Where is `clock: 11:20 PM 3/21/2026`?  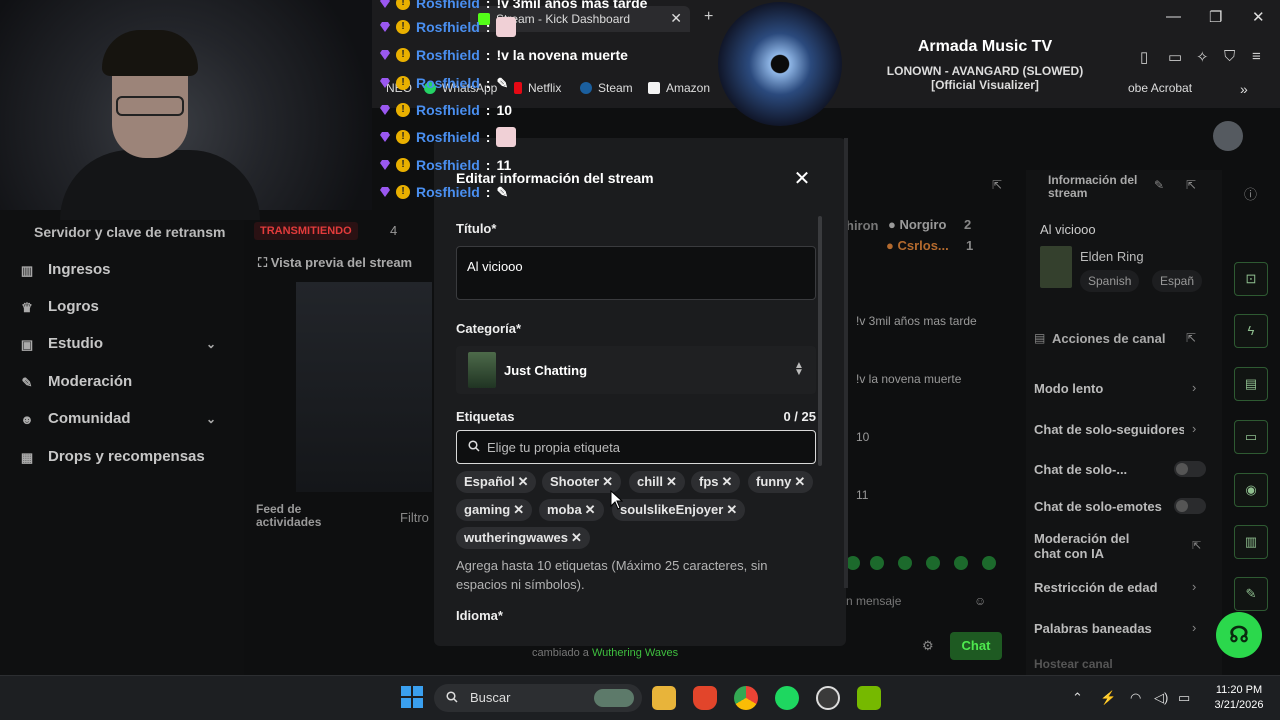
clock: 11:20 PM 3/21/2026 is located at coordinates (1239, 698).